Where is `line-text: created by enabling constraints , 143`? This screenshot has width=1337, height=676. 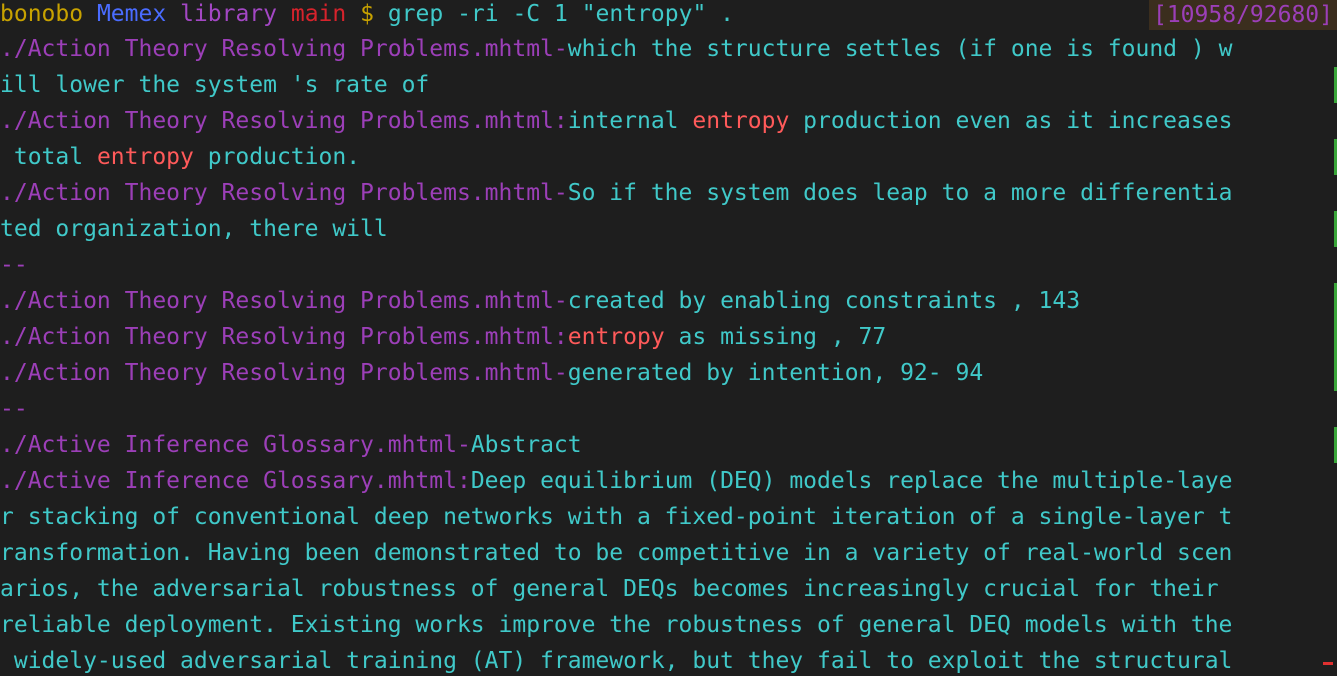
line-text: created by enabling constraints , 143 is located at coordinates (824, 301).